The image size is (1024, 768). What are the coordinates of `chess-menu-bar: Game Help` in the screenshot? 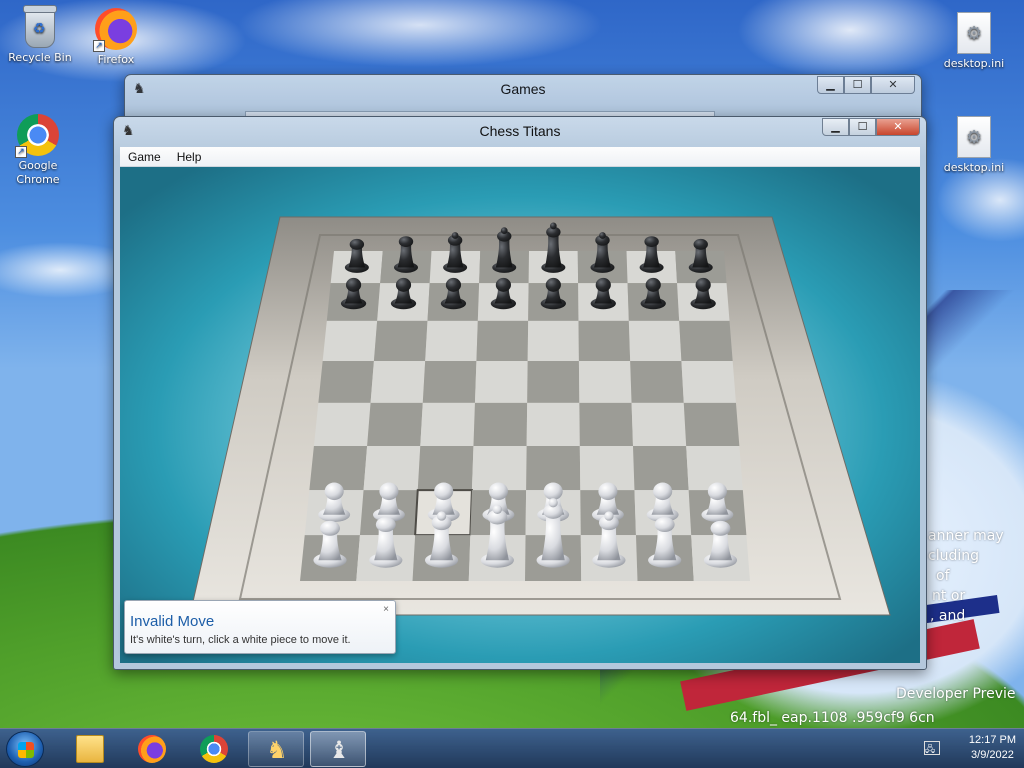 It's located at (520, 157).